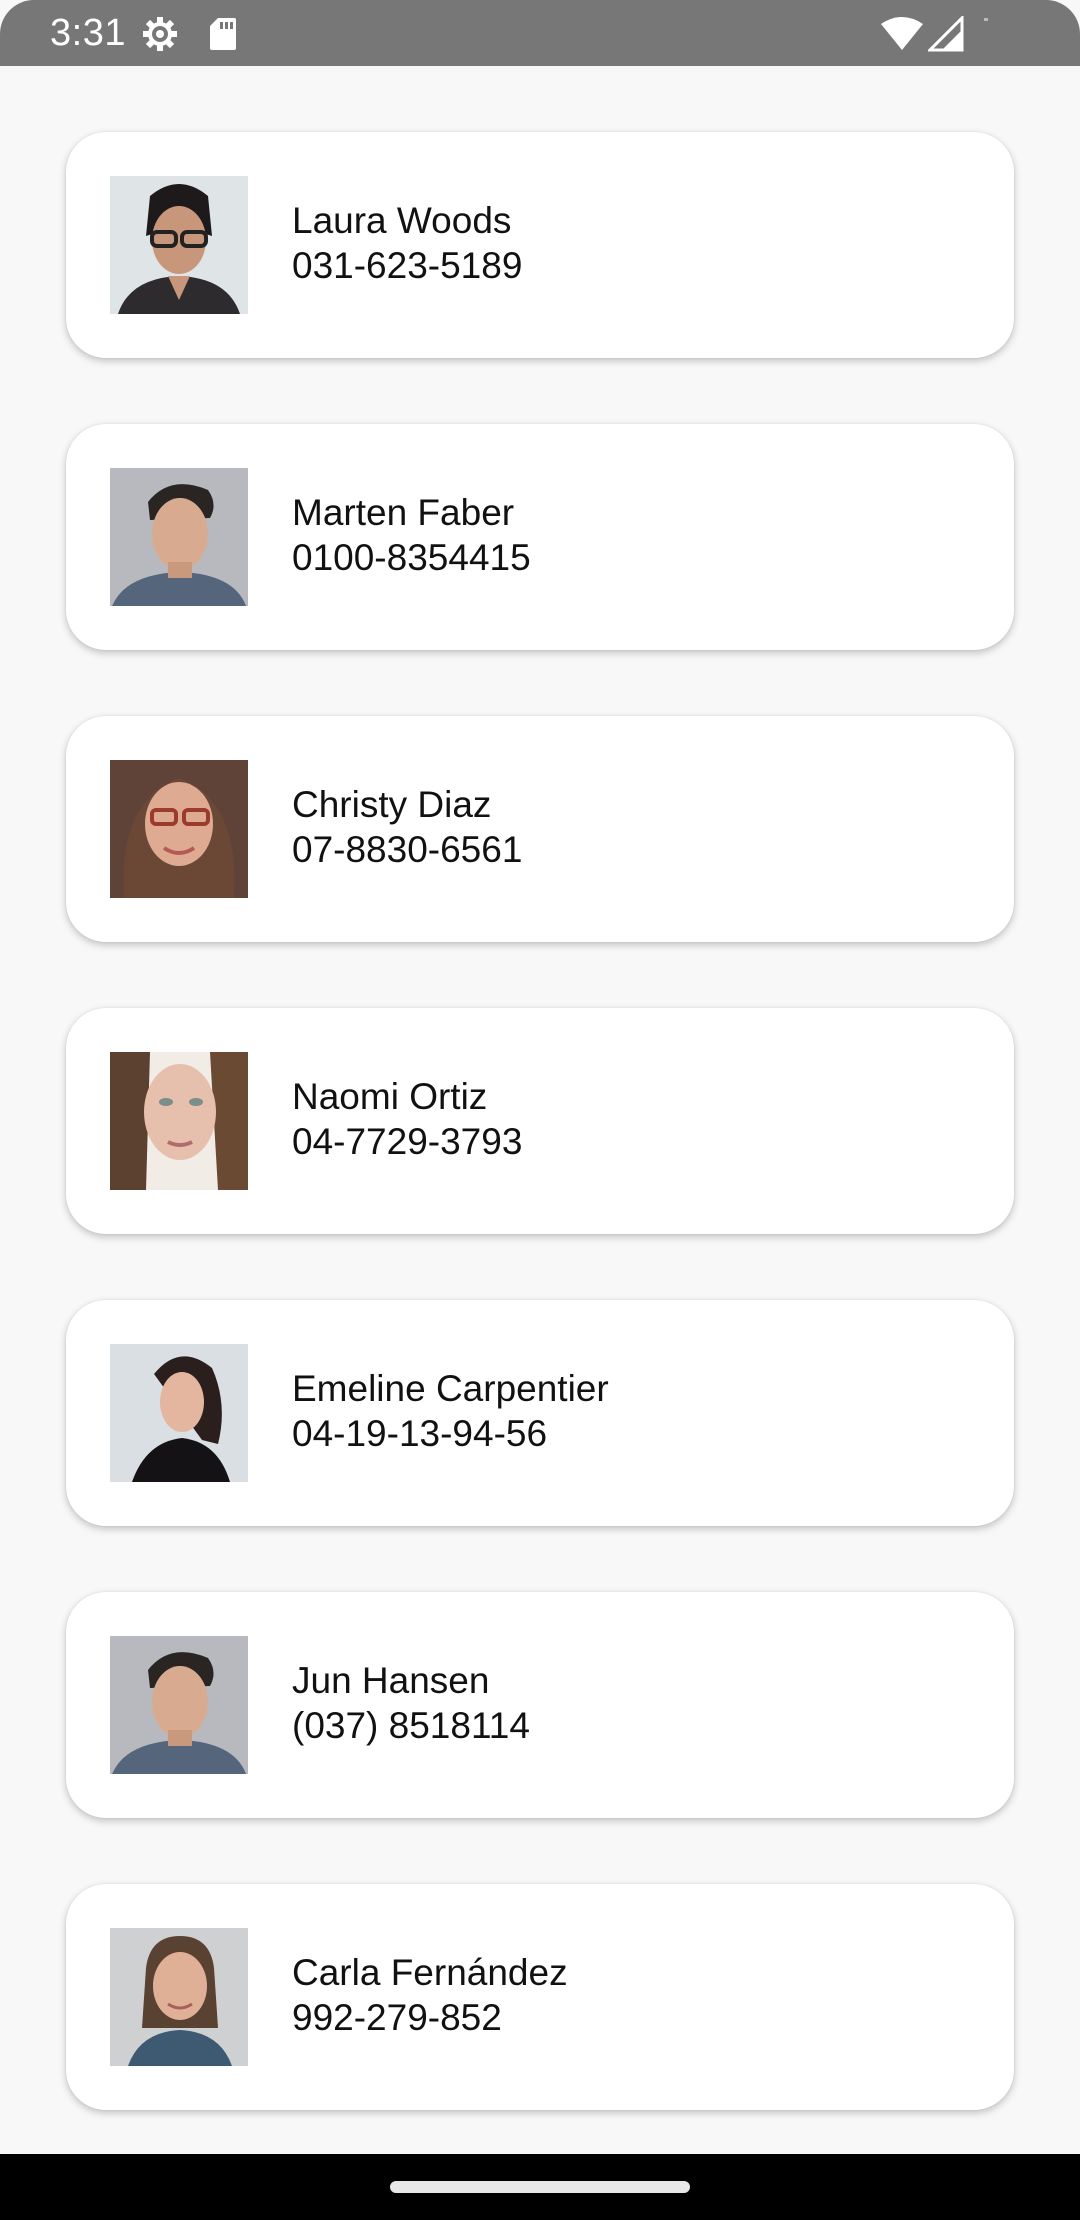 Image resolution: width=1080 pixels, height=2220 pixels. I want to click on contact-card: Marten Faber 0100-8354415, so click(540, 537).